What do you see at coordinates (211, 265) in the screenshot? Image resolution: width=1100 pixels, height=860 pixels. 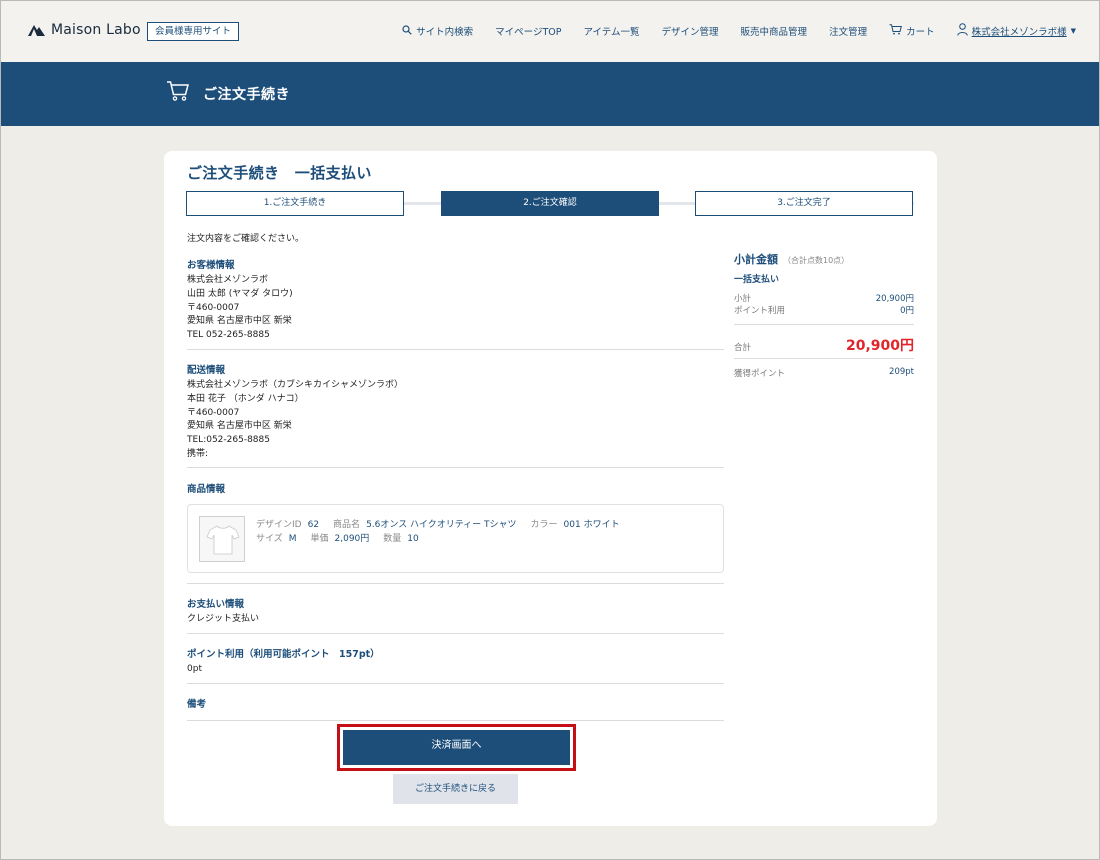 I see `customer-title: お客様情報` at bounding box center [211, 265].